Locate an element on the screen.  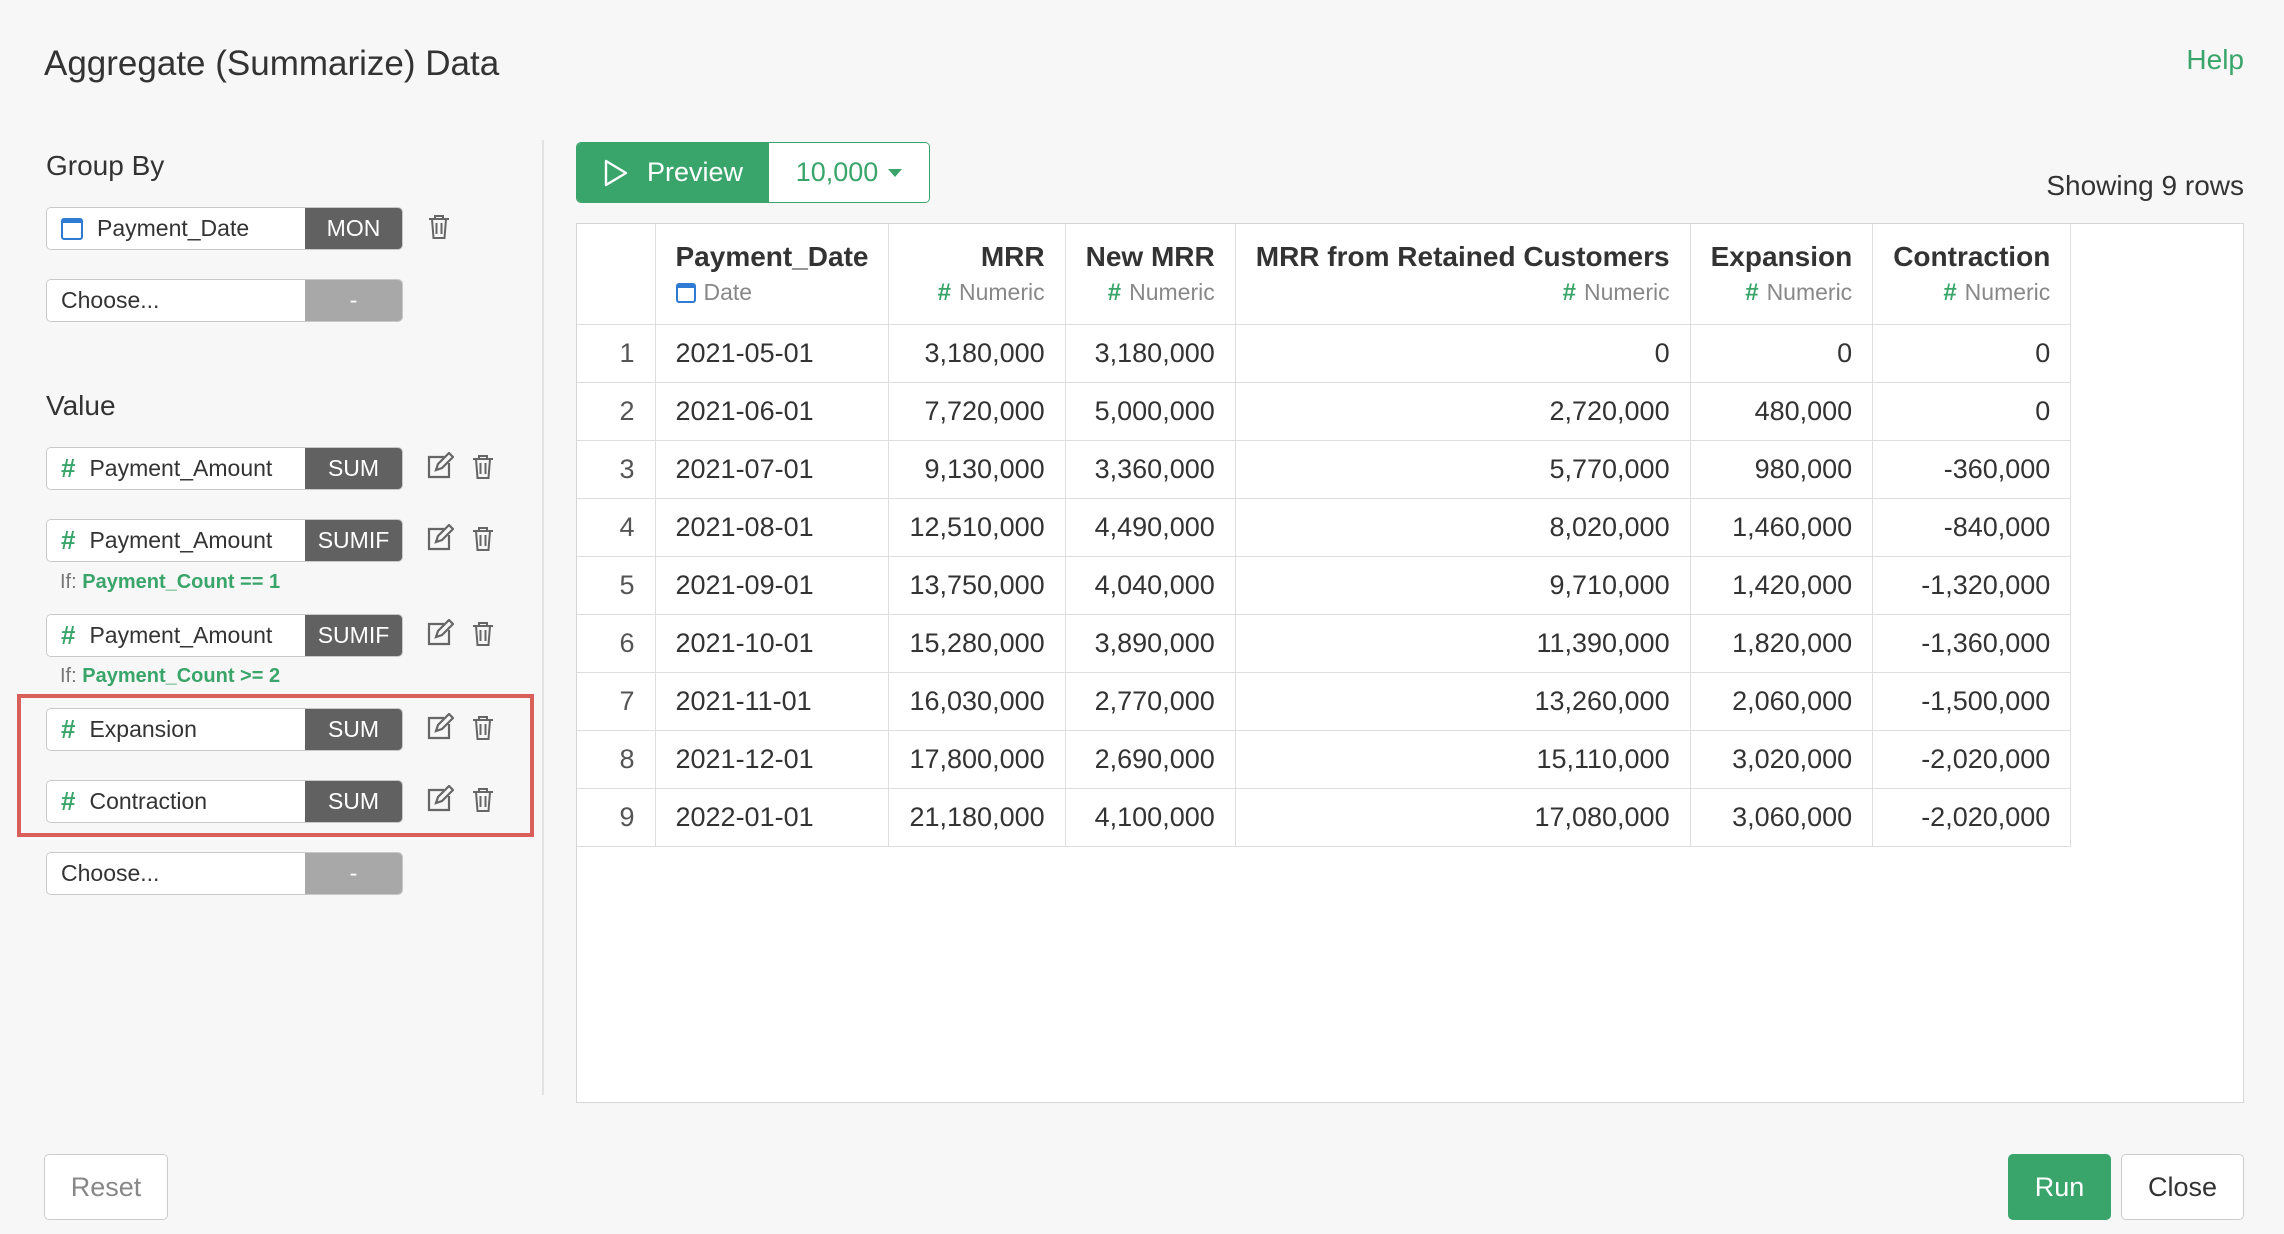
run-button: Run is located at coordinates (2059, 1187).